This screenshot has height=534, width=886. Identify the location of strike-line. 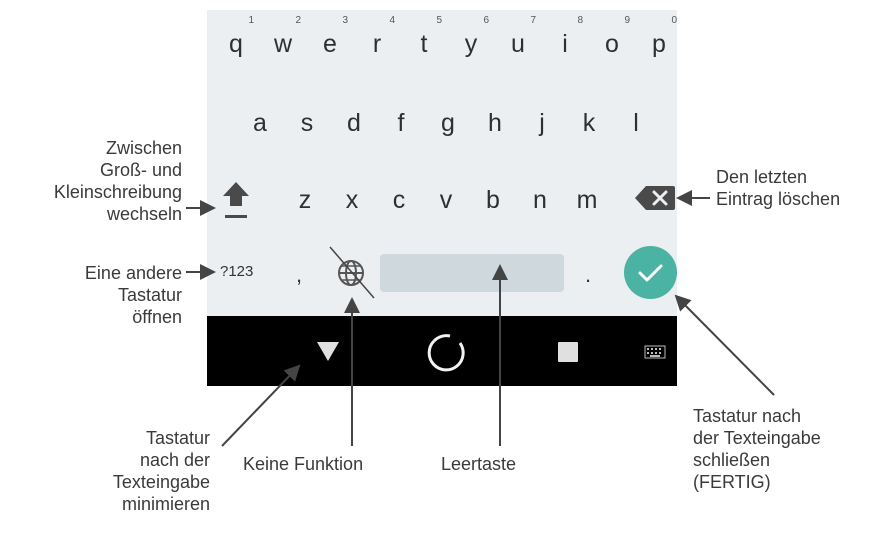
(352, 272).